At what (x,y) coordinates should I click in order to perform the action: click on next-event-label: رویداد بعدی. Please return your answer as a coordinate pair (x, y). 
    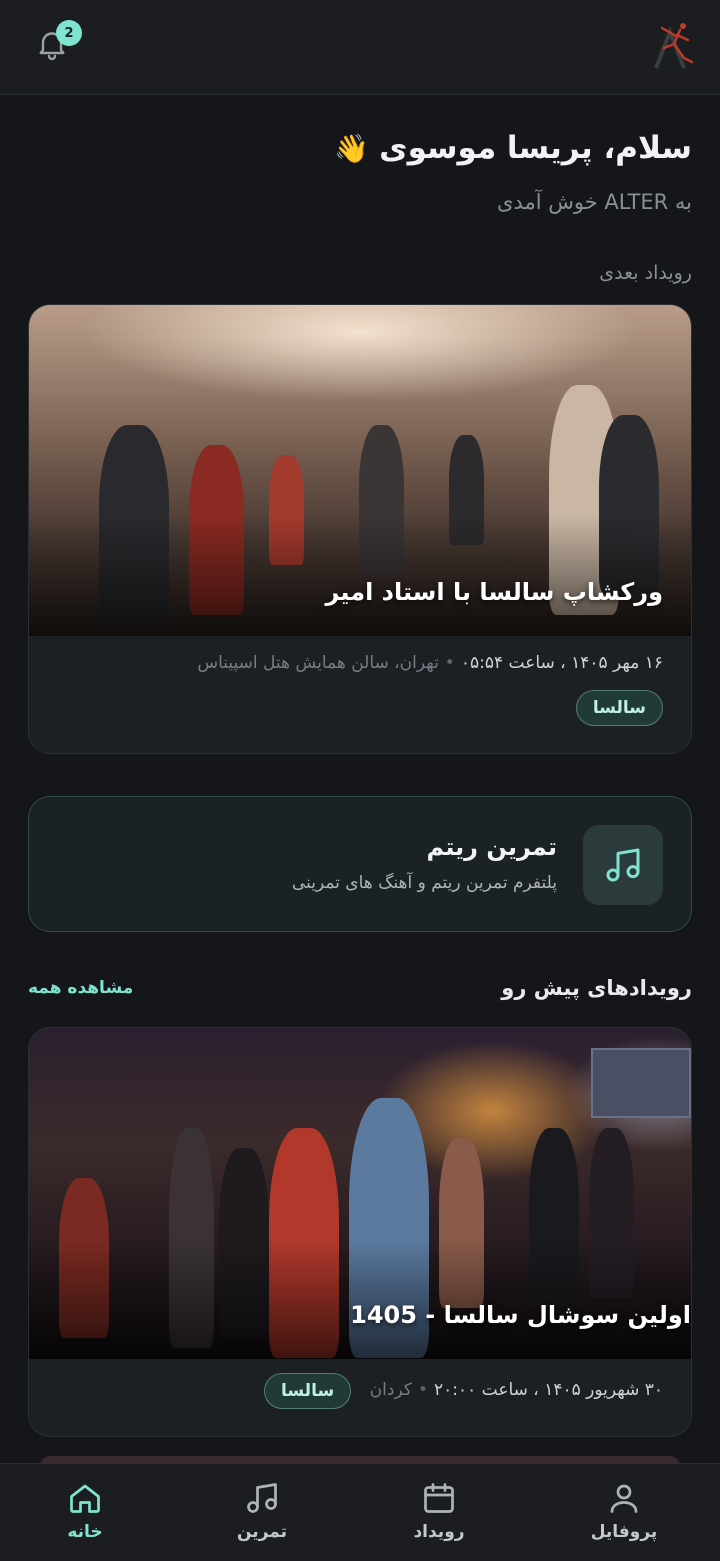
    Looking at the image, I should click on (645, 273).